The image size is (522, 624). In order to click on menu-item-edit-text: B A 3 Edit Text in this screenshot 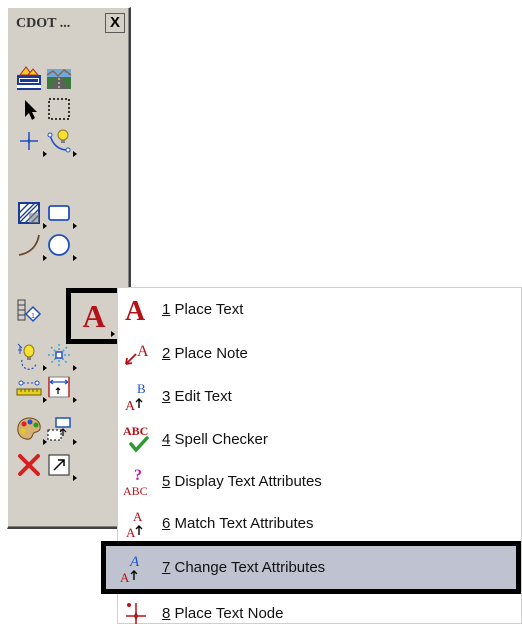, I will do `click(320, 396)`.